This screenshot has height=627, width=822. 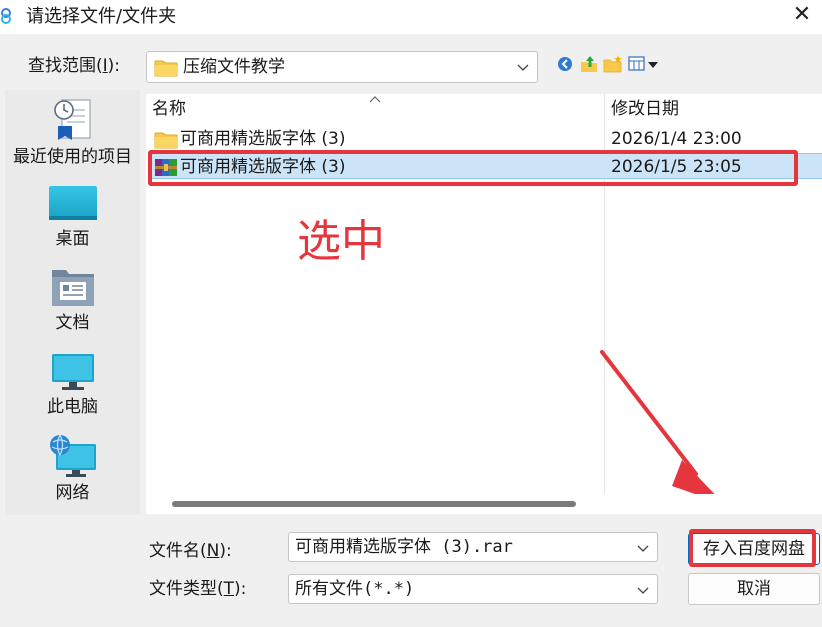 What do you see at coordinates (72, 372) in the screenshot?
I see `computer-icon` at bounding box center [72, 372].